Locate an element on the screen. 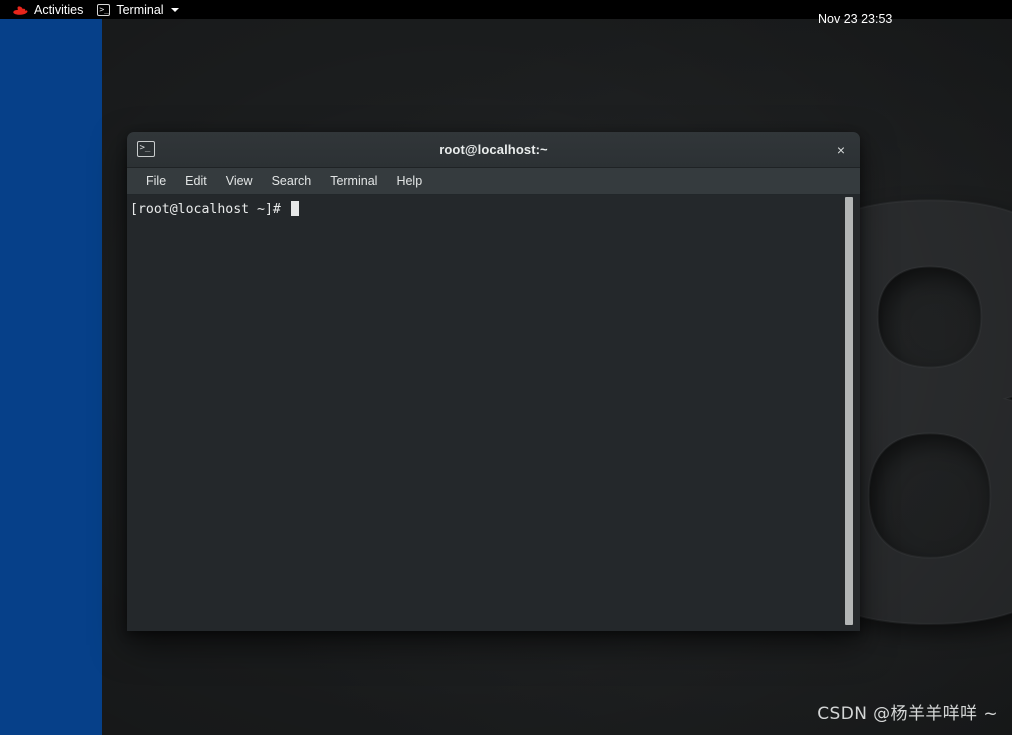 This screenshot has height=735, width=1012. app-menu-button: Terminal is located at coordinates (137, 9).